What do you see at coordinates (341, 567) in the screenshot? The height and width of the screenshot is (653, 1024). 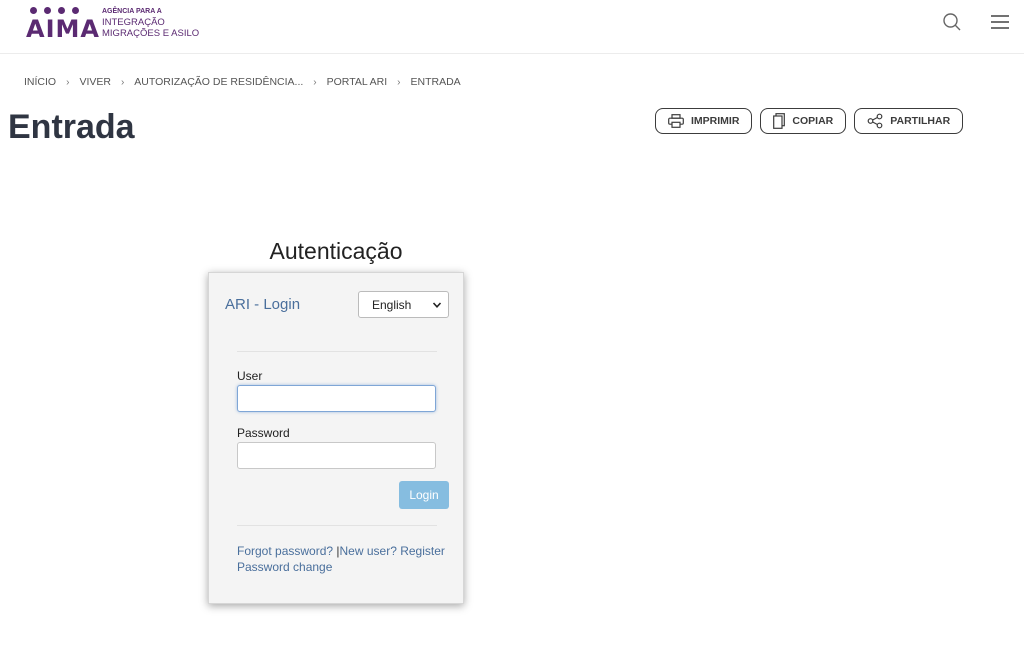 I see `password-change-link: Password change` at bounding box center [341, 567].